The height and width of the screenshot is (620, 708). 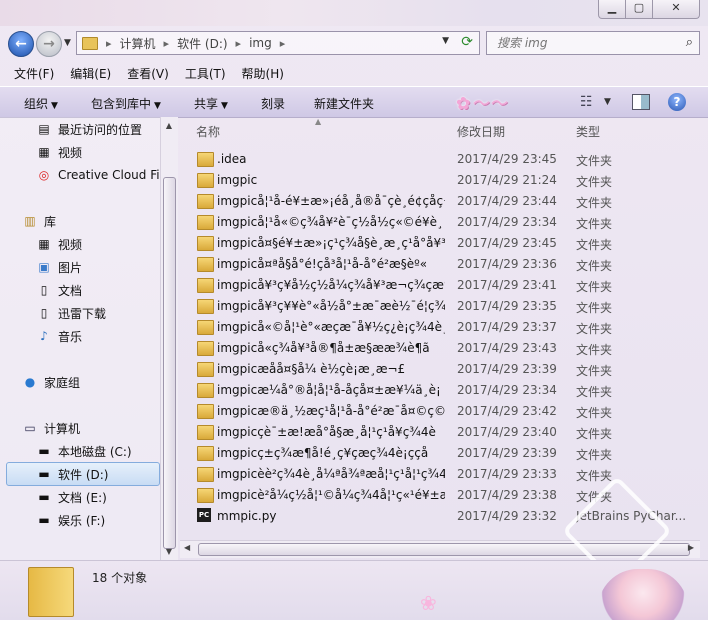 What do you see at coordinates (445, 41) in the screenshot?
I see `address-dropdown-icon: ▼` at bounding box center [445, 41].